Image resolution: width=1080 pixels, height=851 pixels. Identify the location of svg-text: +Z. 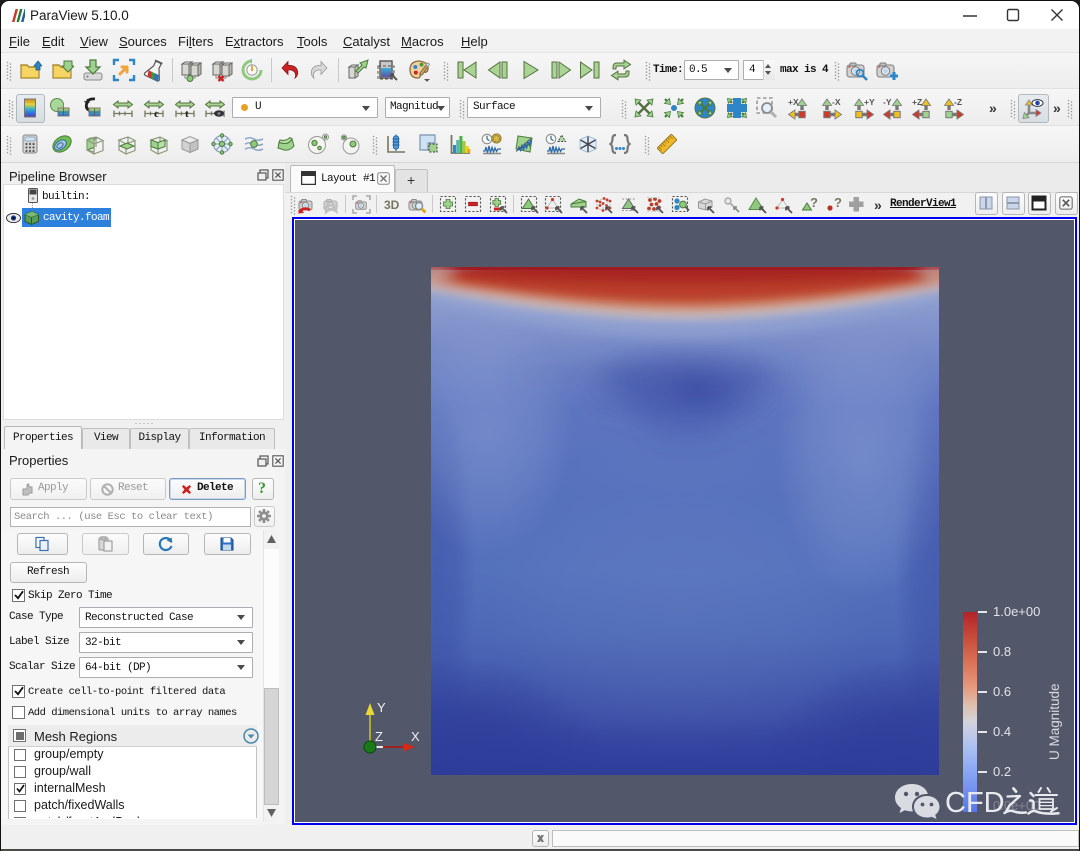
(917, 102).